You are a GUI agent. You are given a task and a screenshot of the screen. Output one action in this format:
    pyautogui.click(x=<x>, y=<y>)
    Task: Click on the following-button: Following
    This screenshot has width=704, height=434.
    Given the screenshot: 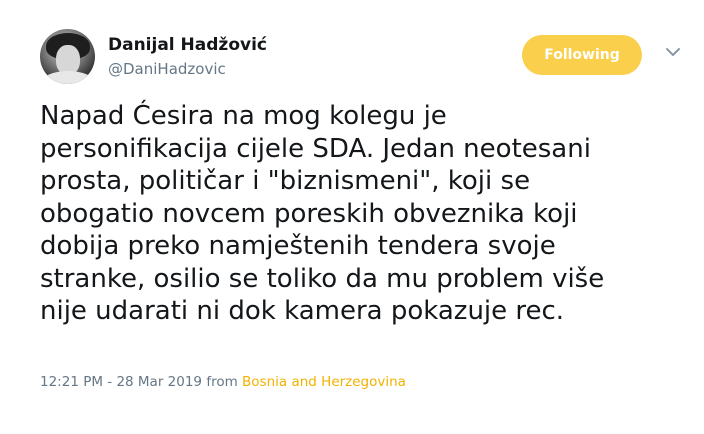 What is the action you would take?
    pyautogui.click(x=582, y=55)
    